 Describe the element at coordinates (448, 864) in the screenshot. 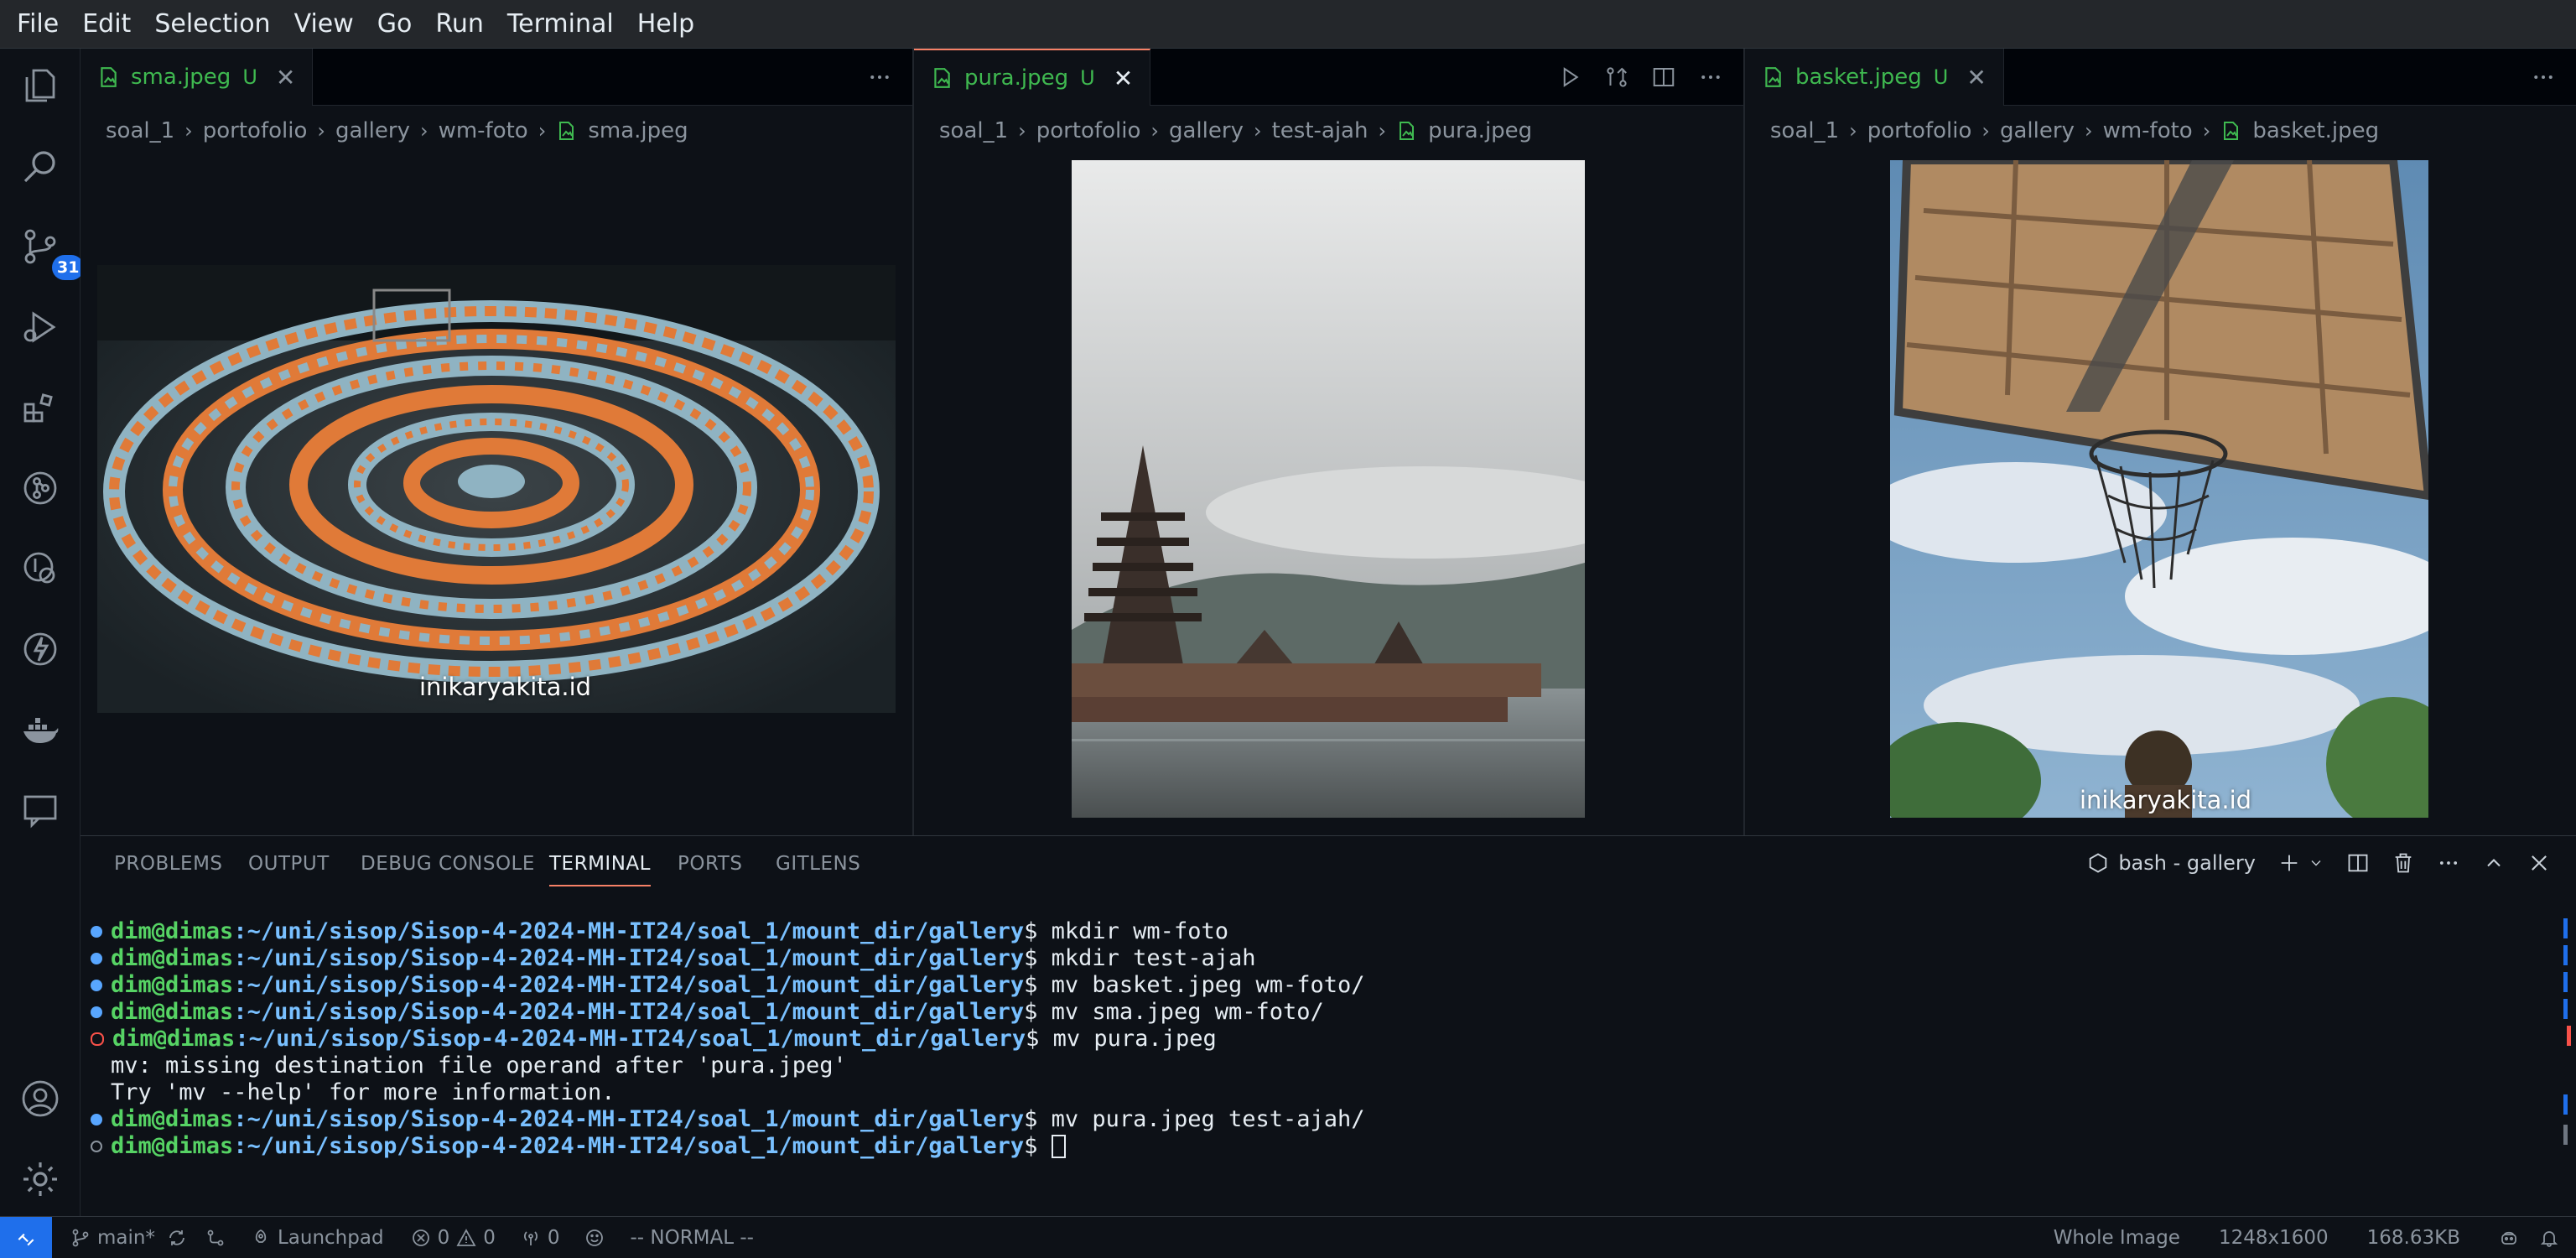

I see `tab-debug-console: DEBUG CONSOLE` at that location.